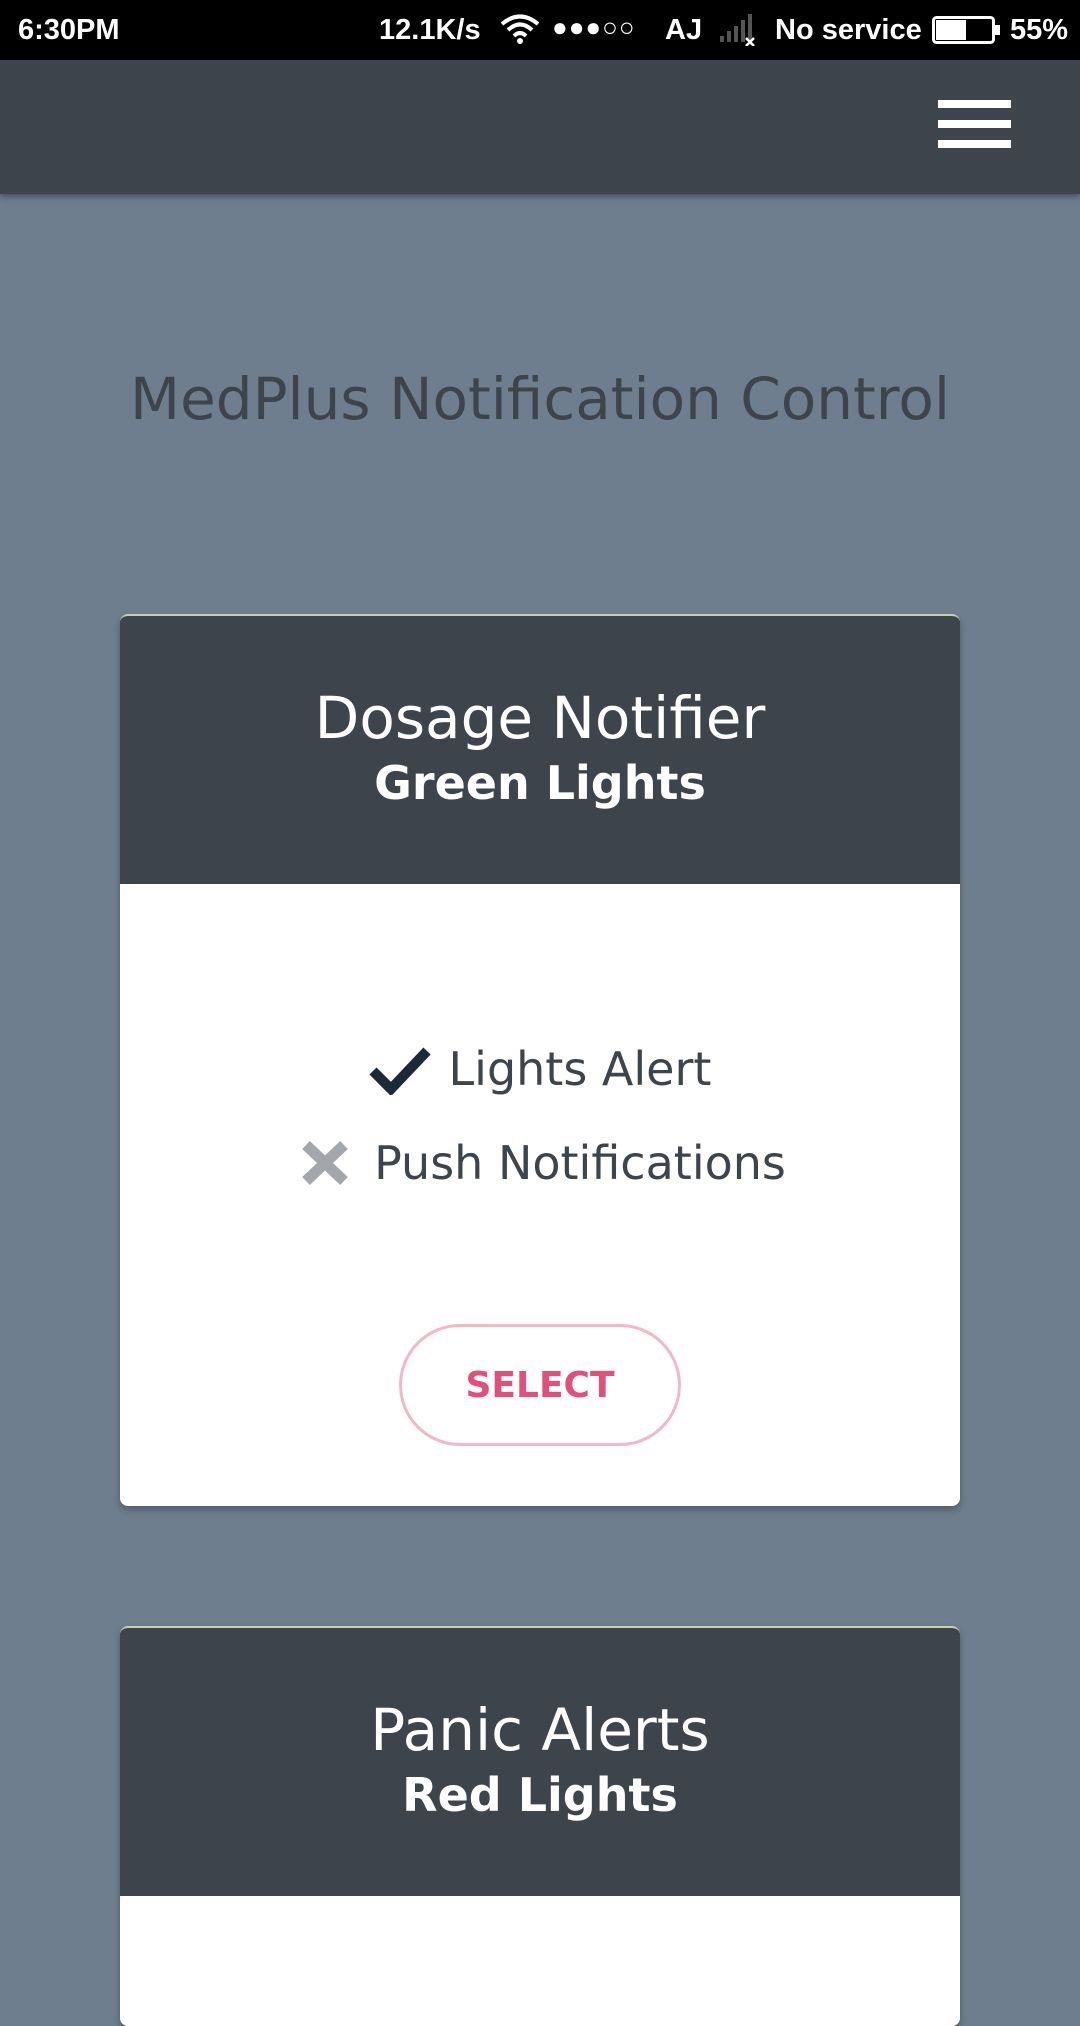  I want to click on card-subtitle: Green Lights, so click(540, 783).